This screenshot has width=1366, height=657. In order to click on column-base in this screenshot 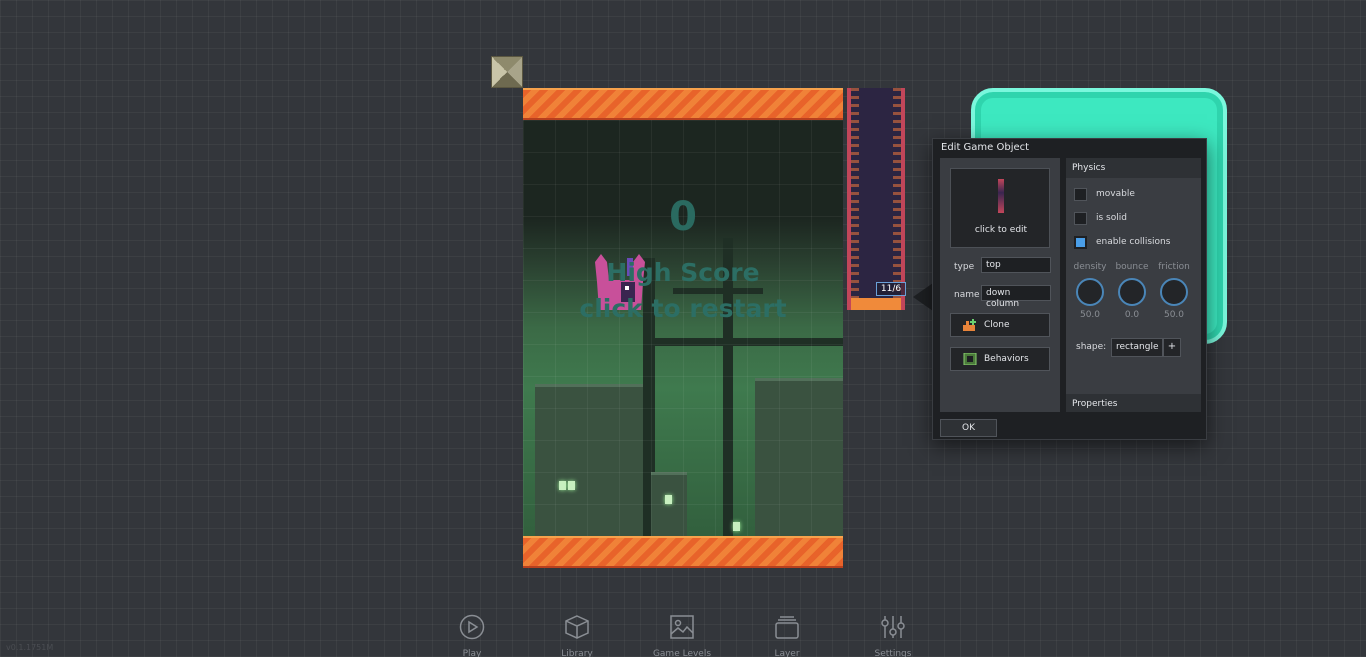, I will do `click(876, 304)`.